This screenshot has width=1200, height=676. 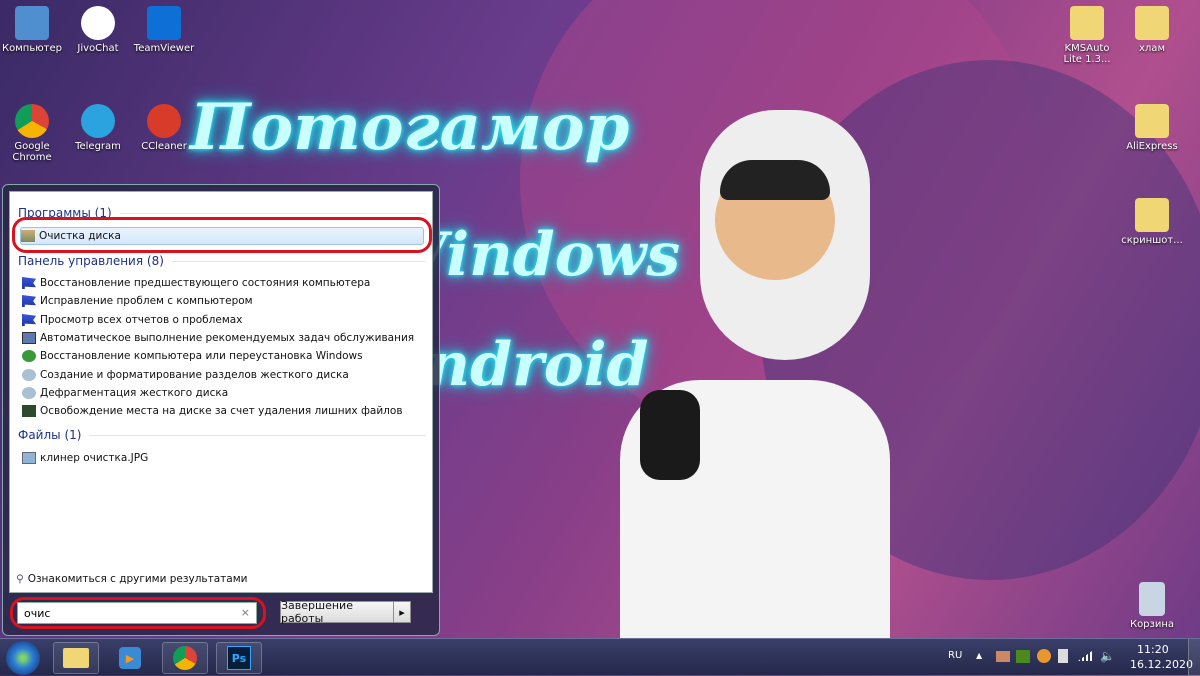 What do you see at coordinates (164, 23) in the screenshot?
I see `teamviewer-icon` at bounding box center [164, 23].